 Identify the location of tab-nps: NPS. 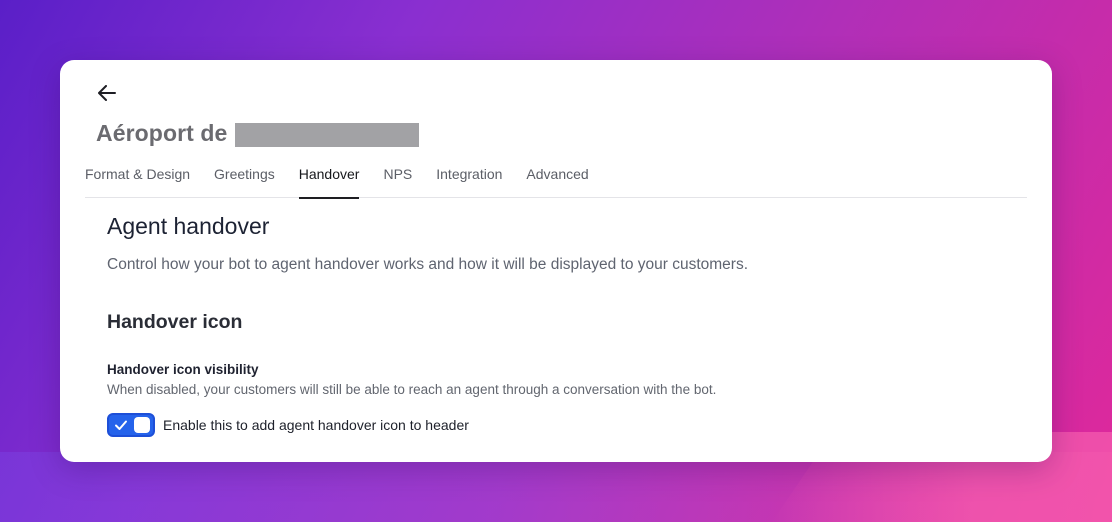
(397, 180).